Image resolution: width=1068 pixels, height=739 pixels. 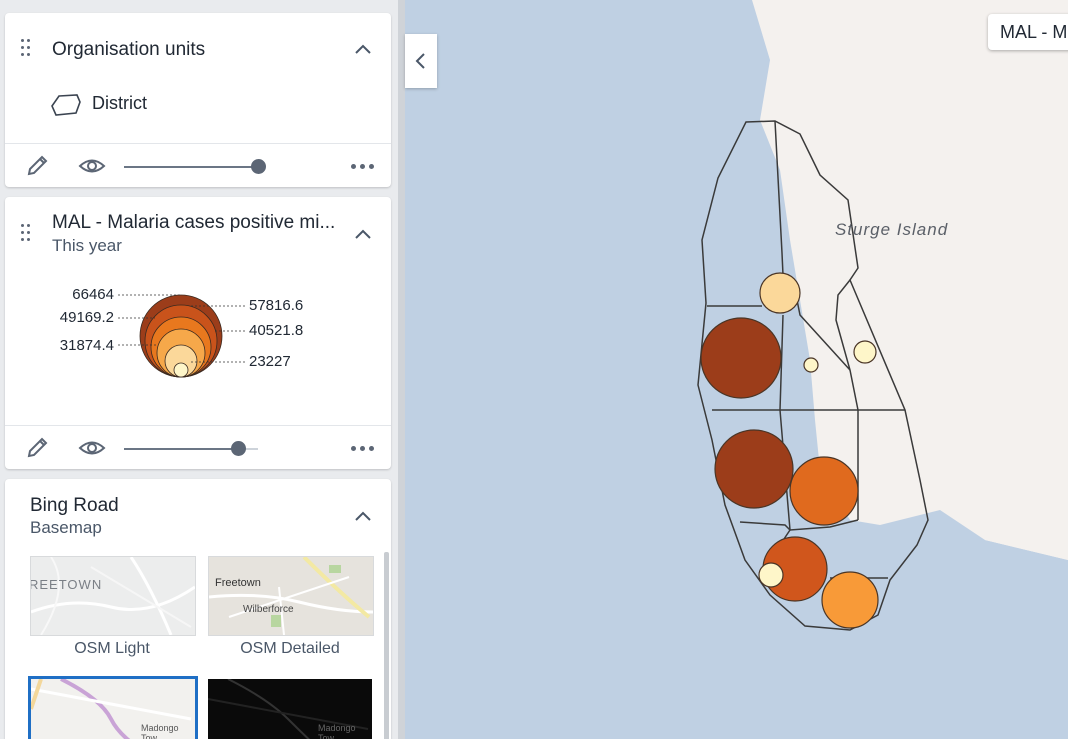 I want to click on legend-label-4: 31874.4, so click(x=86, y=345).